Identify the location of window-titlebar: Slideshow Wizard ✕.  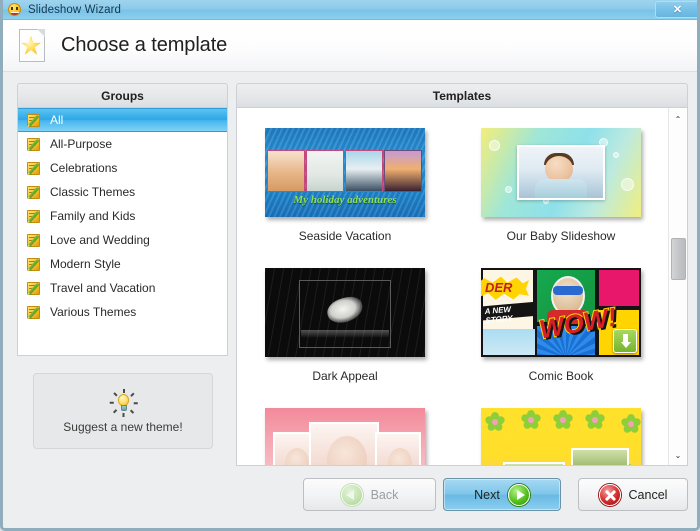
(350, 10).